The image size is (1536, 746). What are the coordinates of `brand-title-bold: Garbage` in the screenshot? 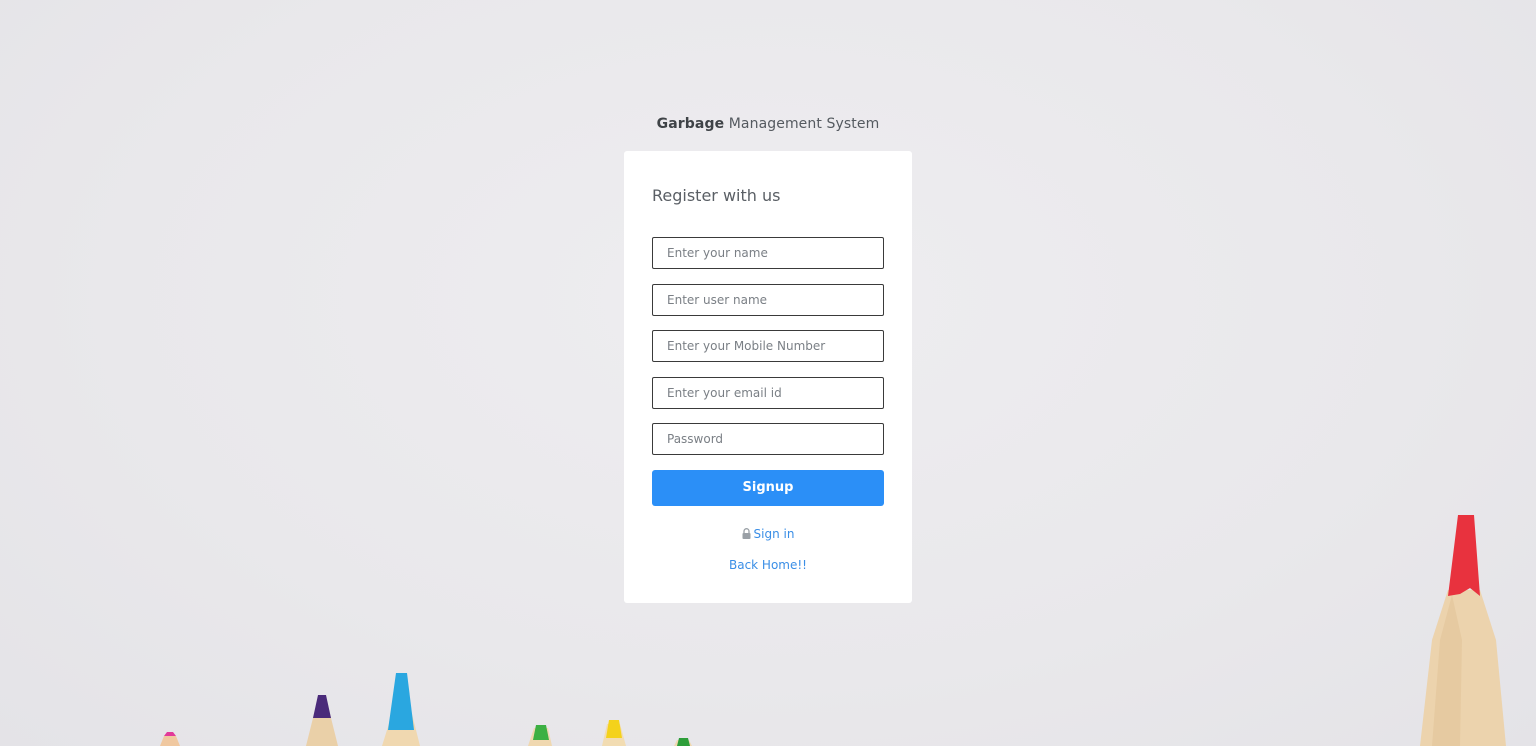 It's located at (690, 124).